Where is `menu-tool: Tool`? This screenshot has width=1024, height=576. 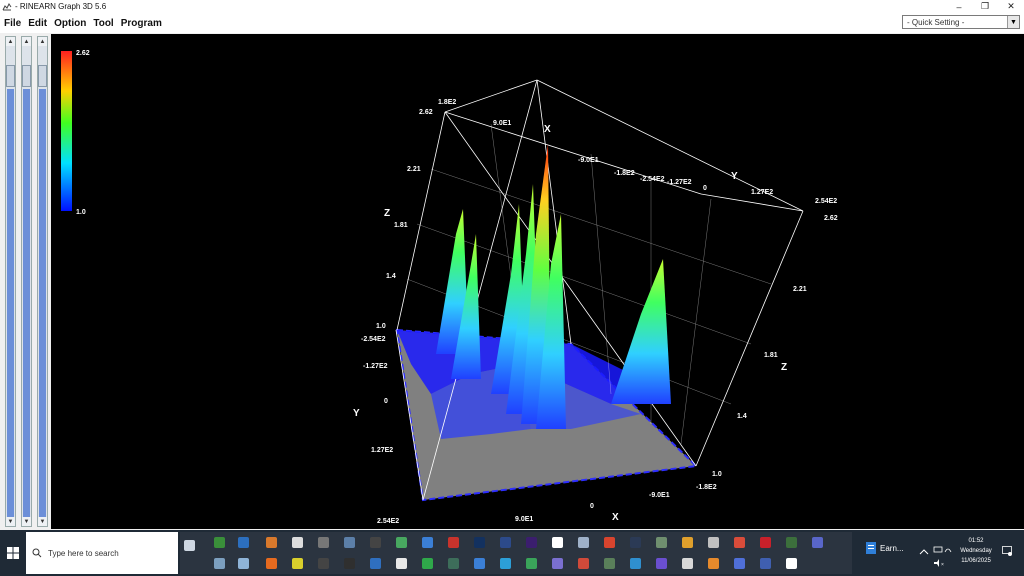
menu-tool: Tool is located at coordinates (103, 23).